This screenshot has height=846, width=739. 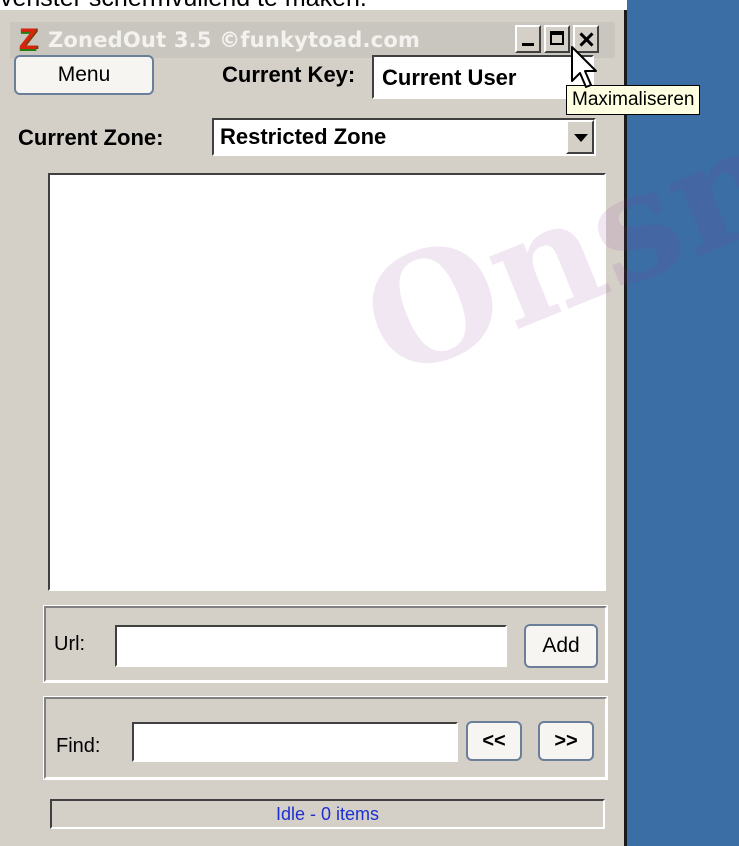 What do you see at coordinates (91, 137) in the screenshot?
I see `current-zone-label: Current Zone:` at bounding box center [91, 137].